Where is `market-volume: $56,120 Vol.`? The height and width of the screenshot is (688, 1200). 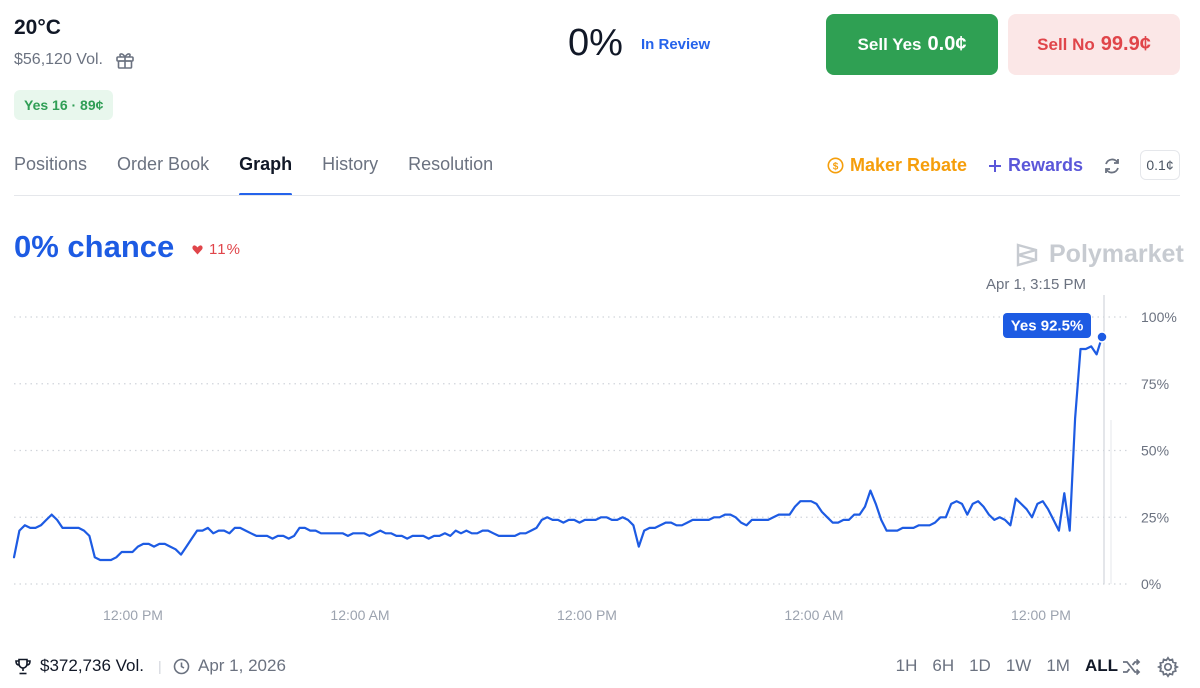 market-volume: $56,120 Vol. is located at coordinates (74, 60).